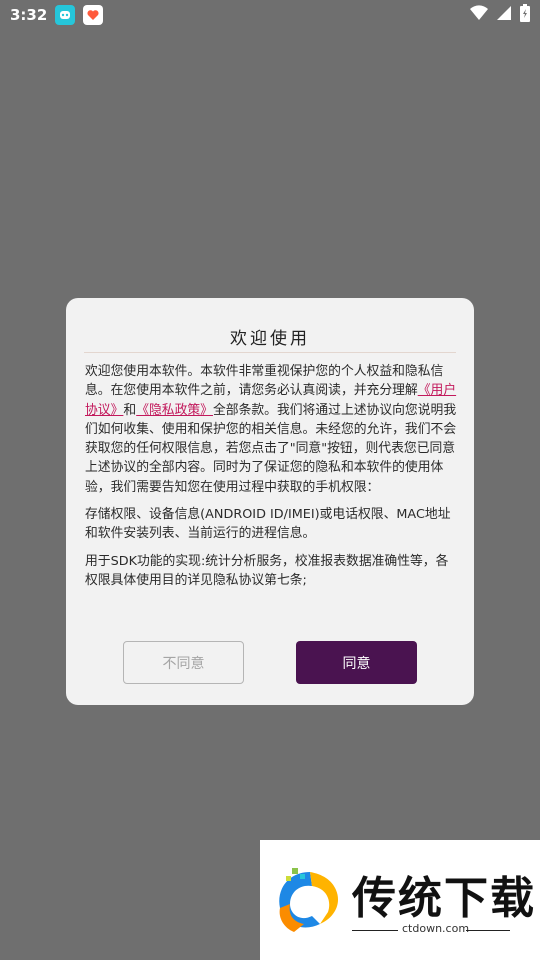 The width and height of the screenshot is (540, 960). I want to click on app-notification-icon, so click(65, 15).